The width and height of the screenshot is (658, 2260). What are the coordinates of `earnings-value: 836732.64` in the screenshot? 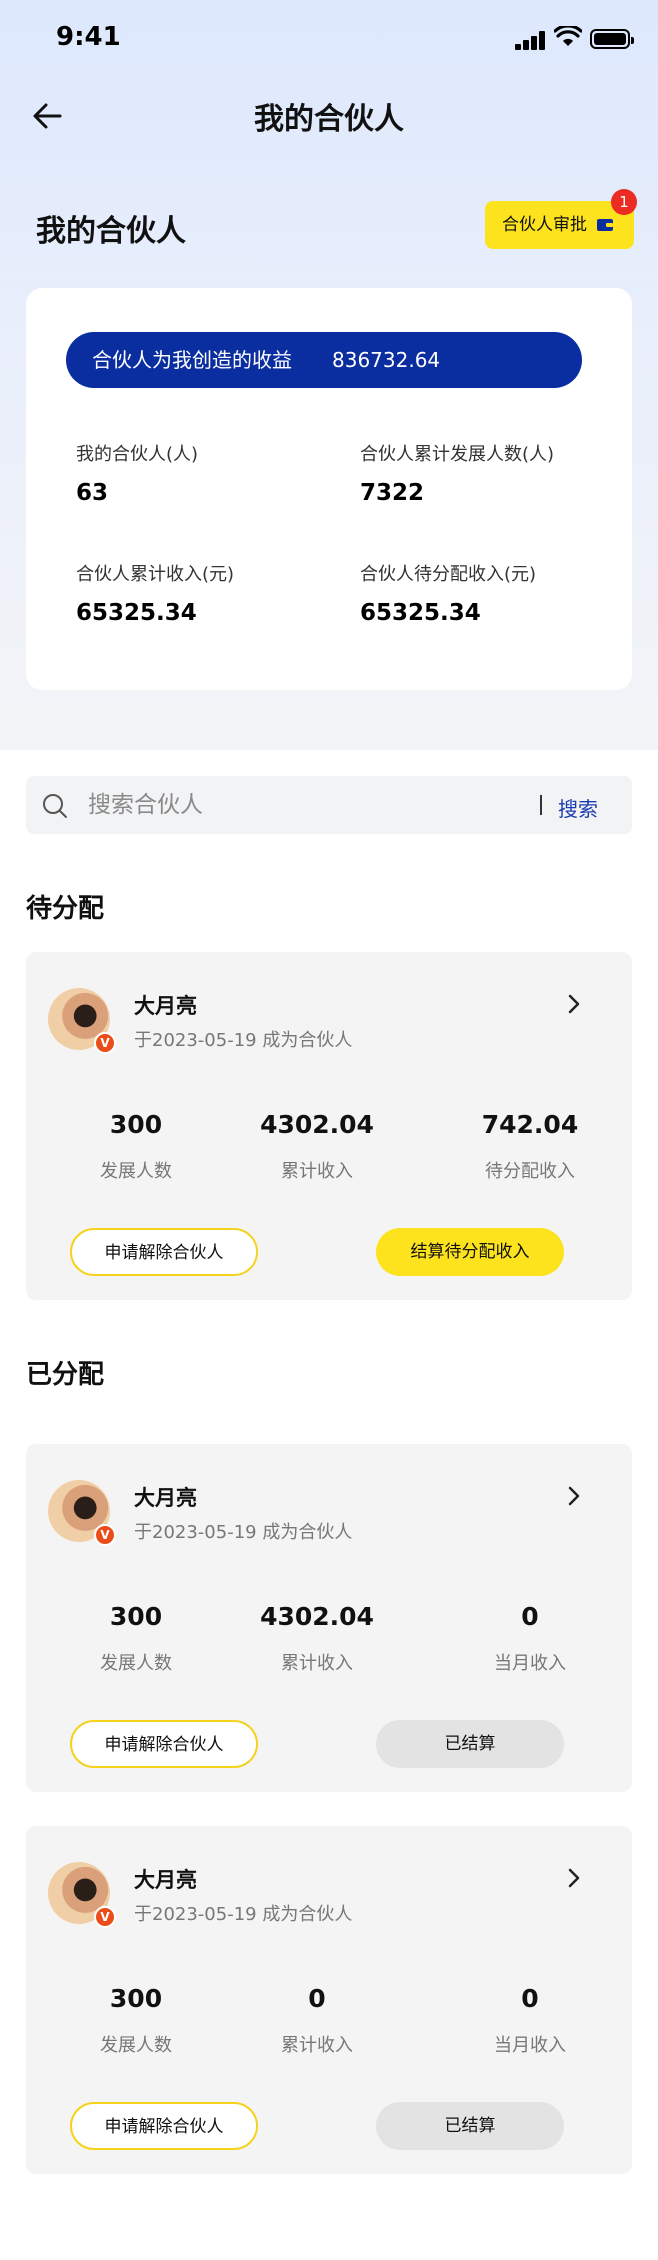 It's located at (386, 360).